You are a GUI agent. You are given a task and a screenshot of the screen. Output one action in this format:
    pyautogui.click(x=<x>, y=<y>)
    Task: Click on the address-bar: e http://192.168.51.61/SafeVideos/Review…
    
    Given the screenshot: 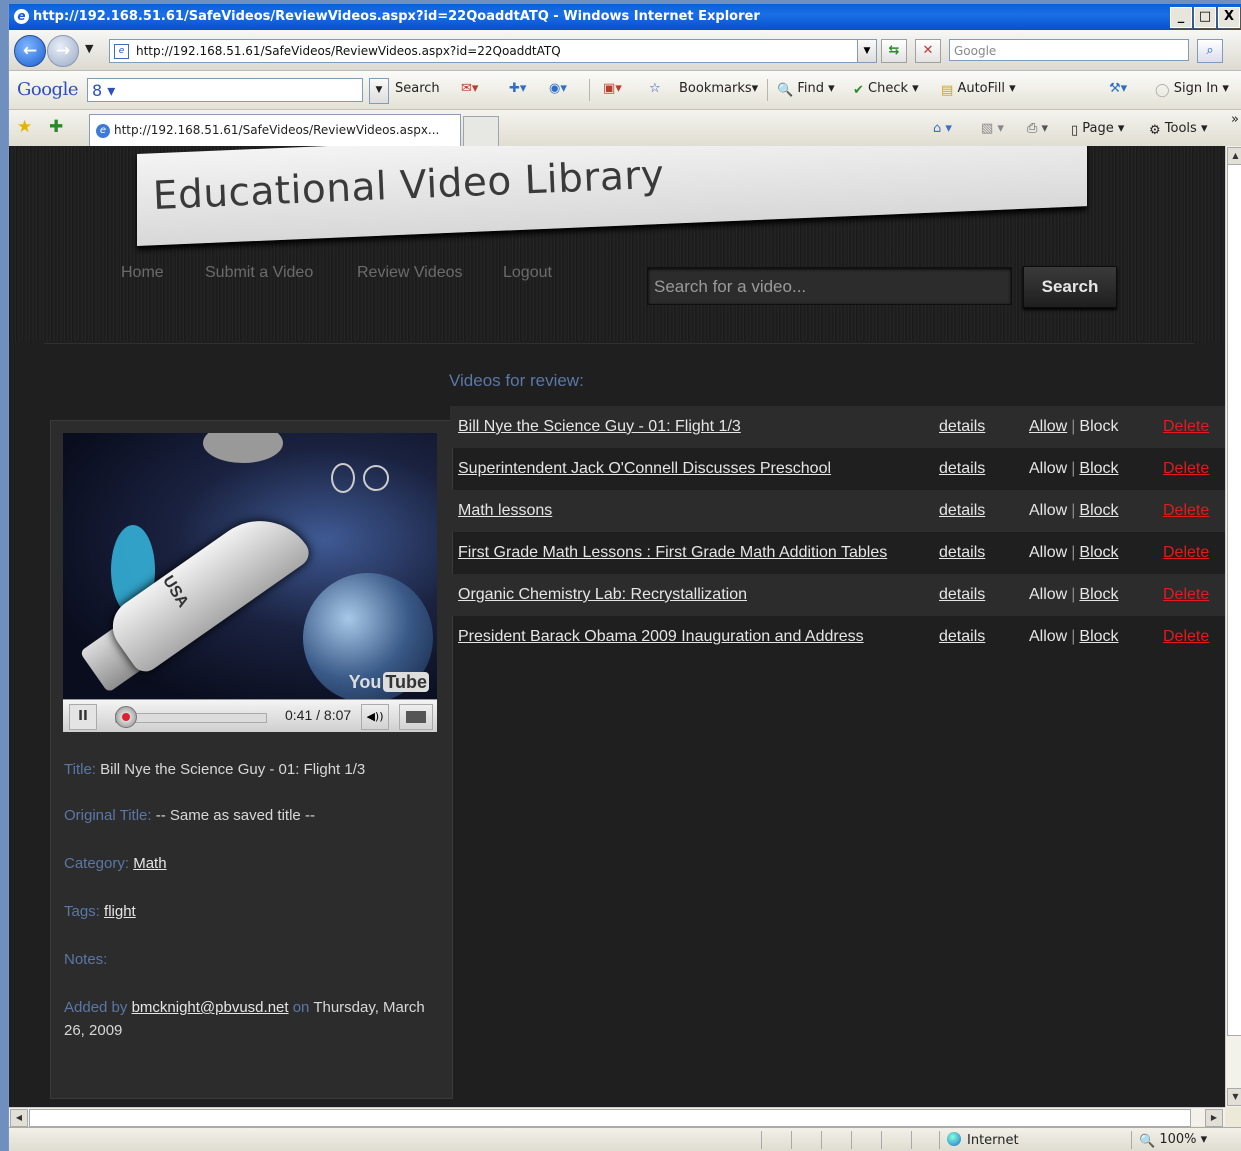 What is the action you would take?
    pyautogui.click(x=493, y=51)
    